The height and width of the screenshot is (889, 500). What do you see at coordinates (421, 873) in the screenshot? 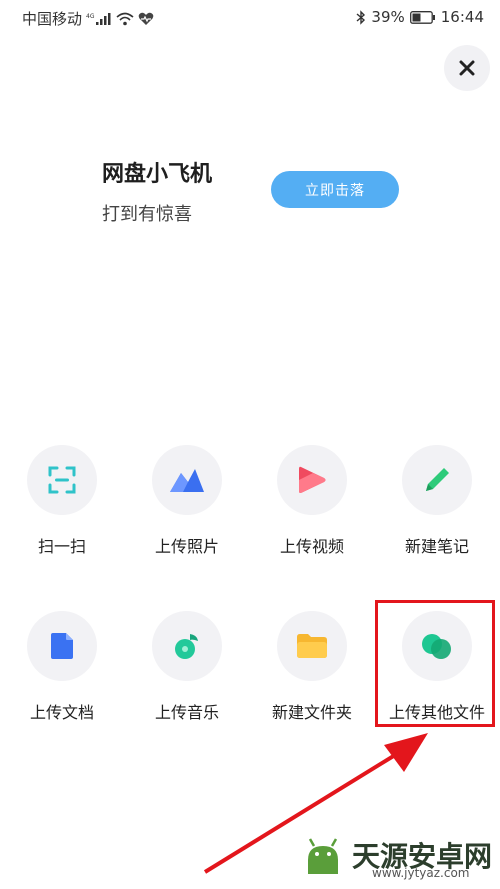
I see `watermark-url: www.jytyaz.com` at bounding box center [421, 873].